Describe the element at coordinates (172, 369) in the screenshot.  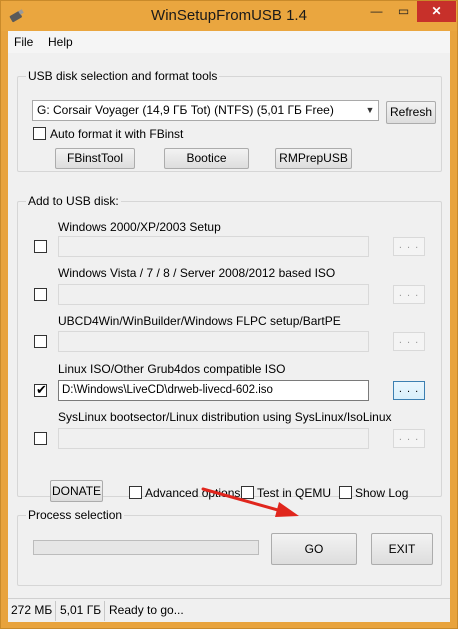
I see `source-label-linux-iso: Linux ISO/Other Grub4dos compatible ISO` at that location.